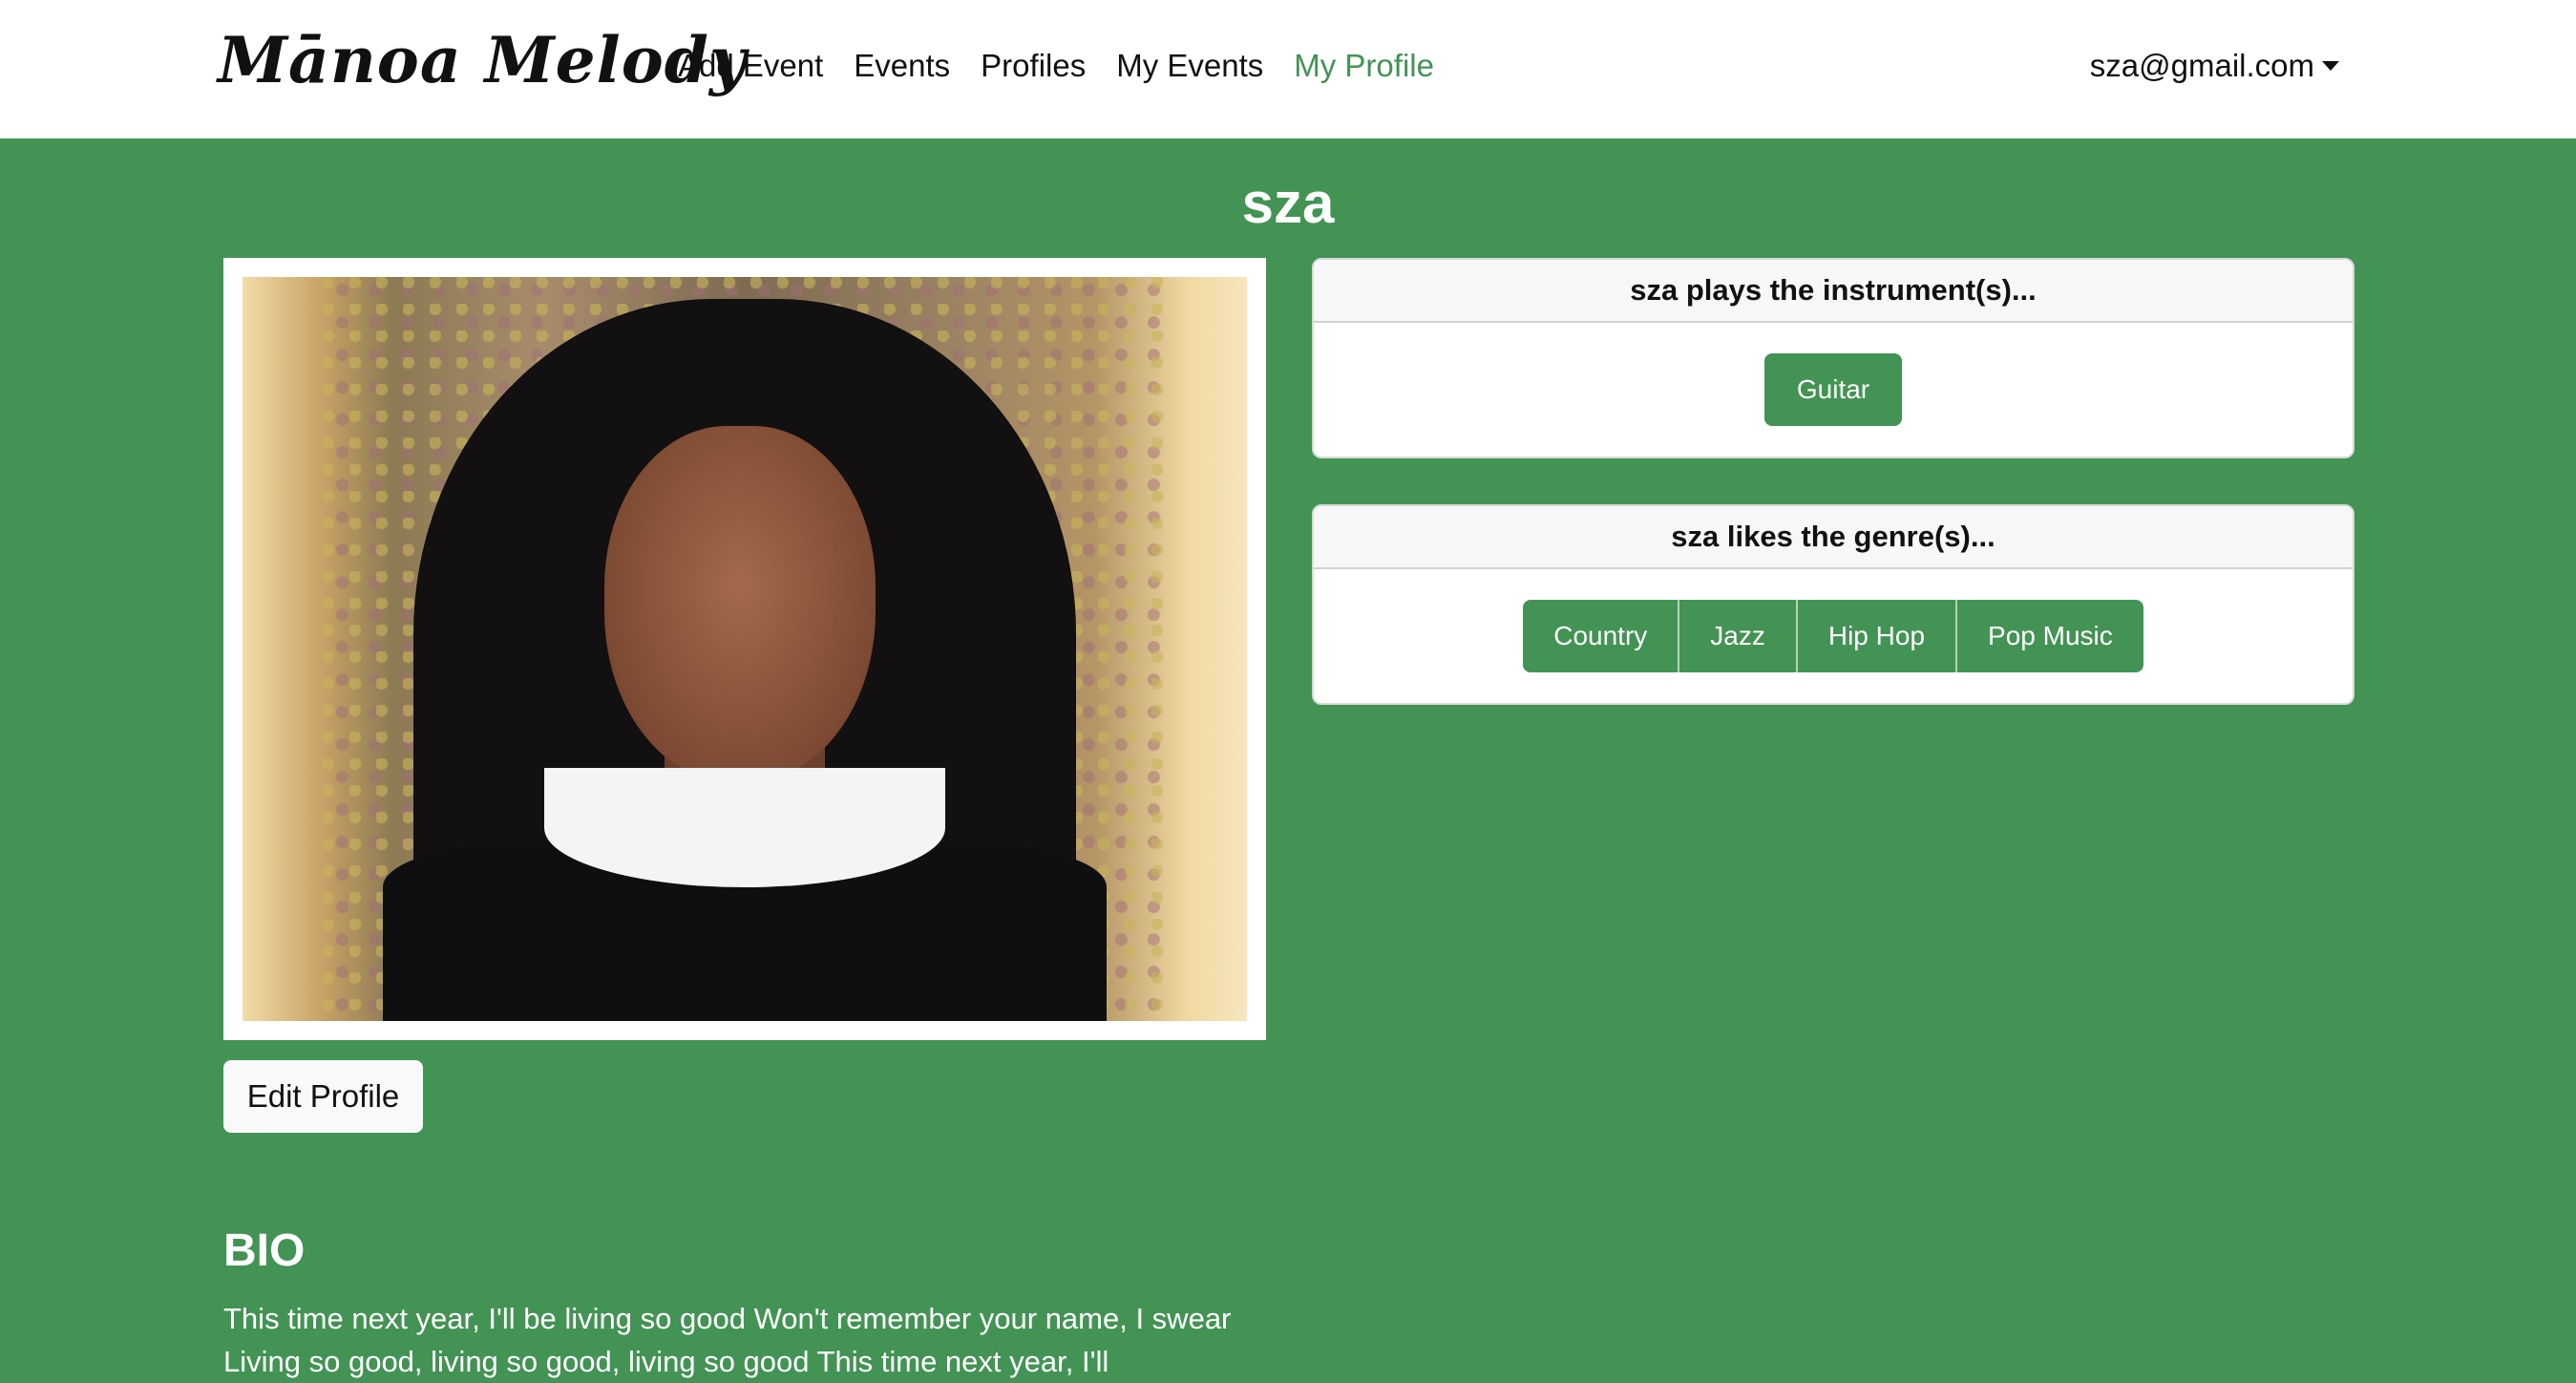 This screenshot has height=1383, width=2576. I want to click on instruments-card-body: Guitar, so click(1833, 390).